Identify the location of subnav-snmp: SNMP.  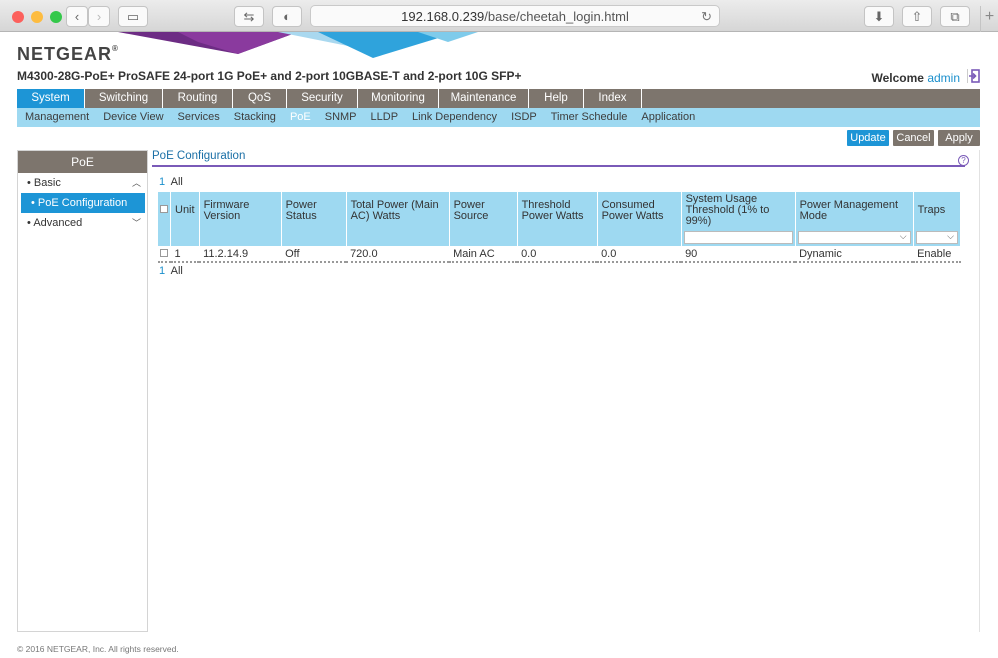
(341, 117).